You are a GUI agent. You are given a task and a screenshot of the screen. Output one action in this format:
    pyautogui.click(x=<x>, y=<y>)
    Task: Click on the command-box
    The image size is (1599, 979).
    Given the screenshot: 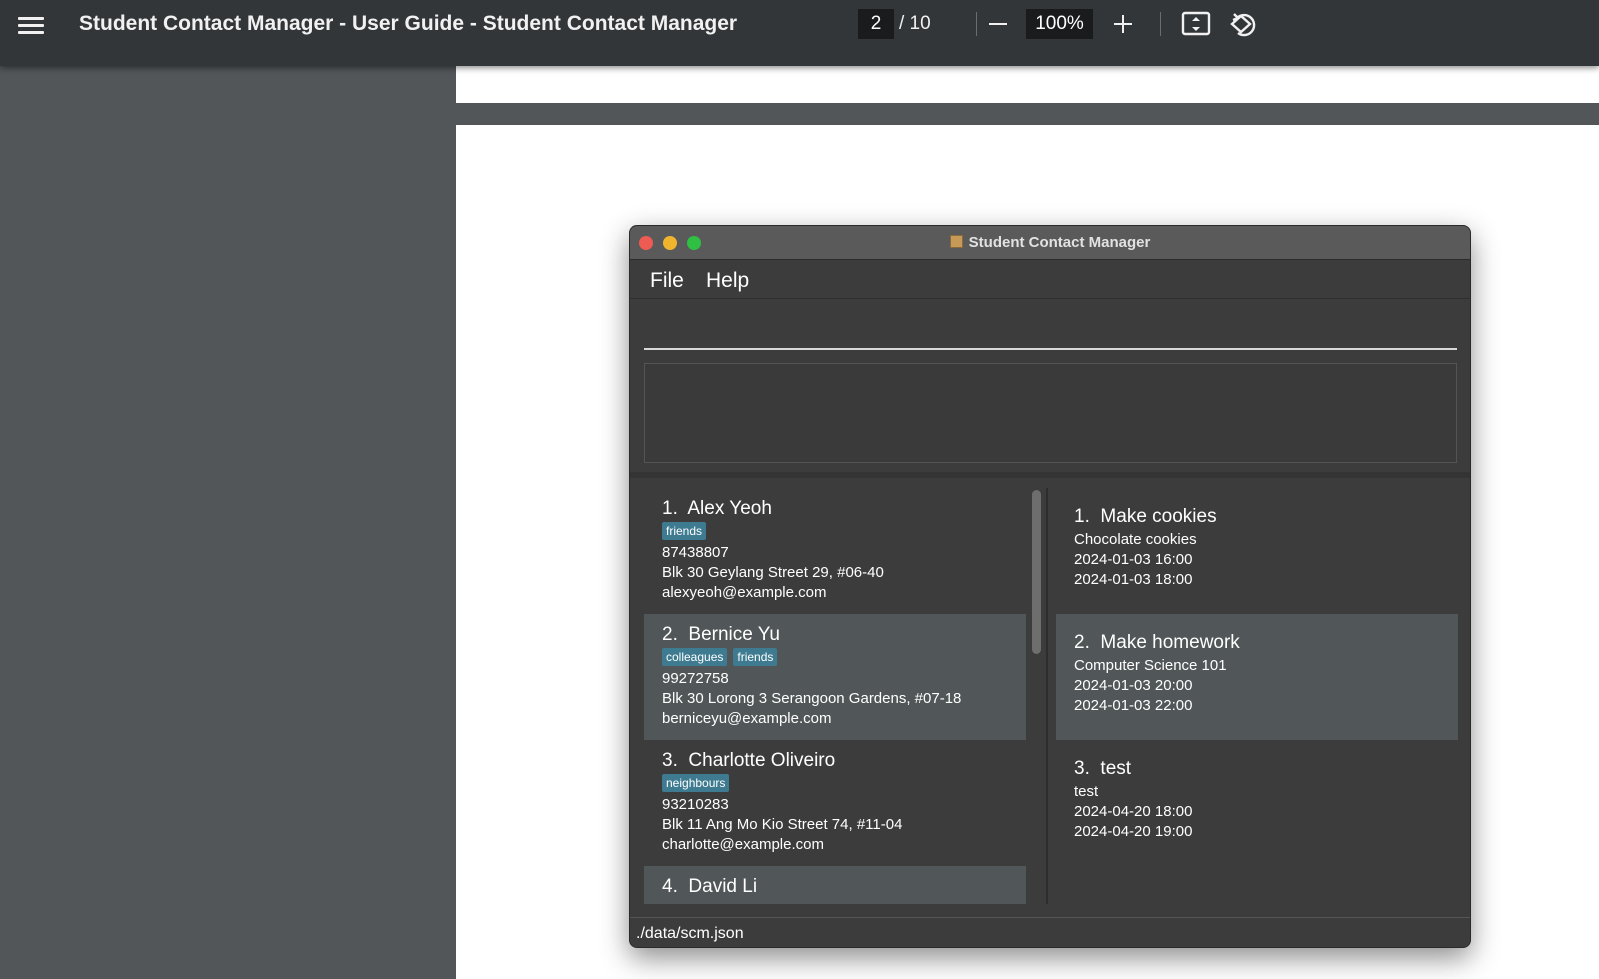 What is the action you would take?
    pyautogui.click(x=1050, y=328)
    